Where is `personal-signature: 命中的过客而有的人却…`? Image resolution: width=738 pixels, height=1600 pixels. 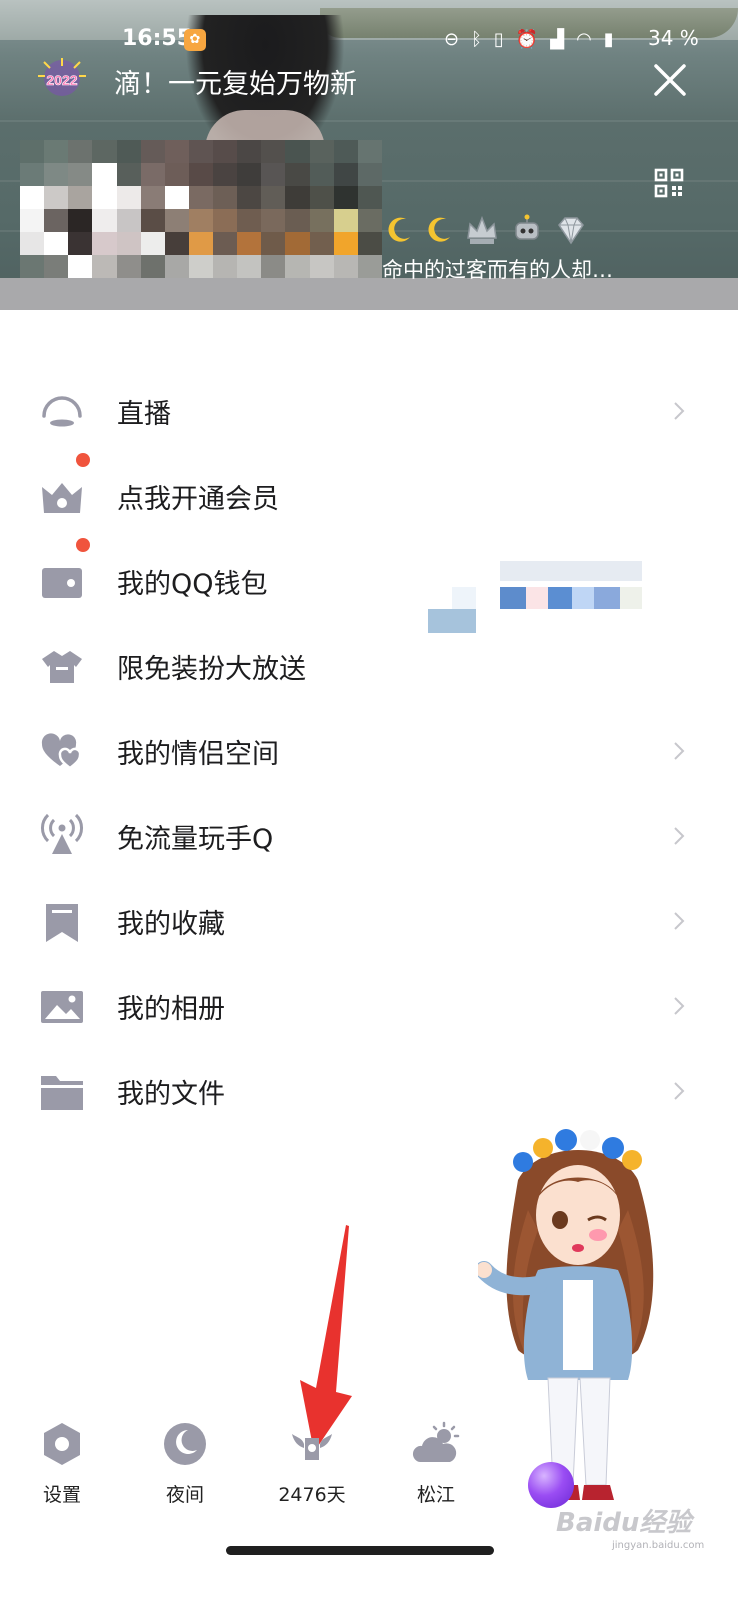 personal-signature: 命中的过客而有的人却… is located at coordinates (497, 269).